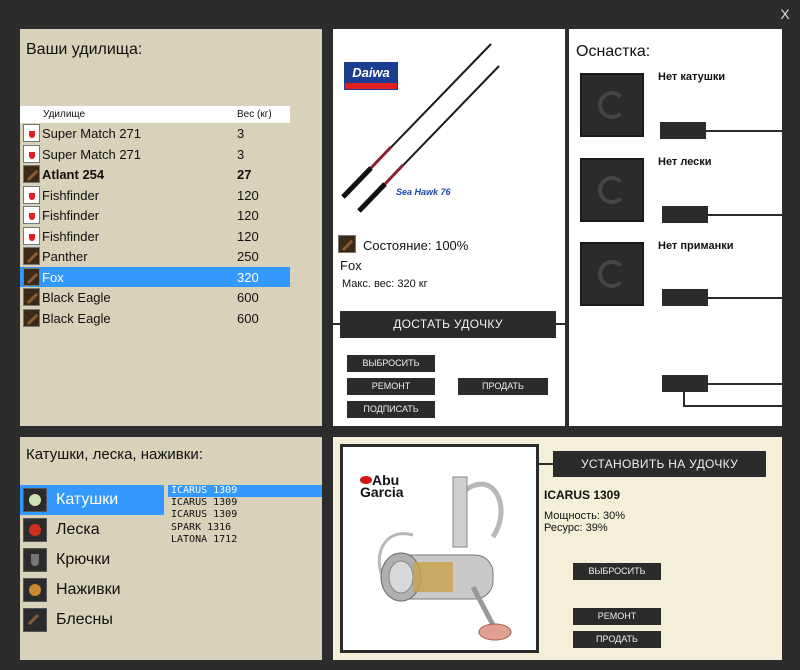 The width and height of the screenshot is (800, 670). Describe the element at coordinates (171, 590) in the screenshot. I see `category-bait: Наживки` at that location.